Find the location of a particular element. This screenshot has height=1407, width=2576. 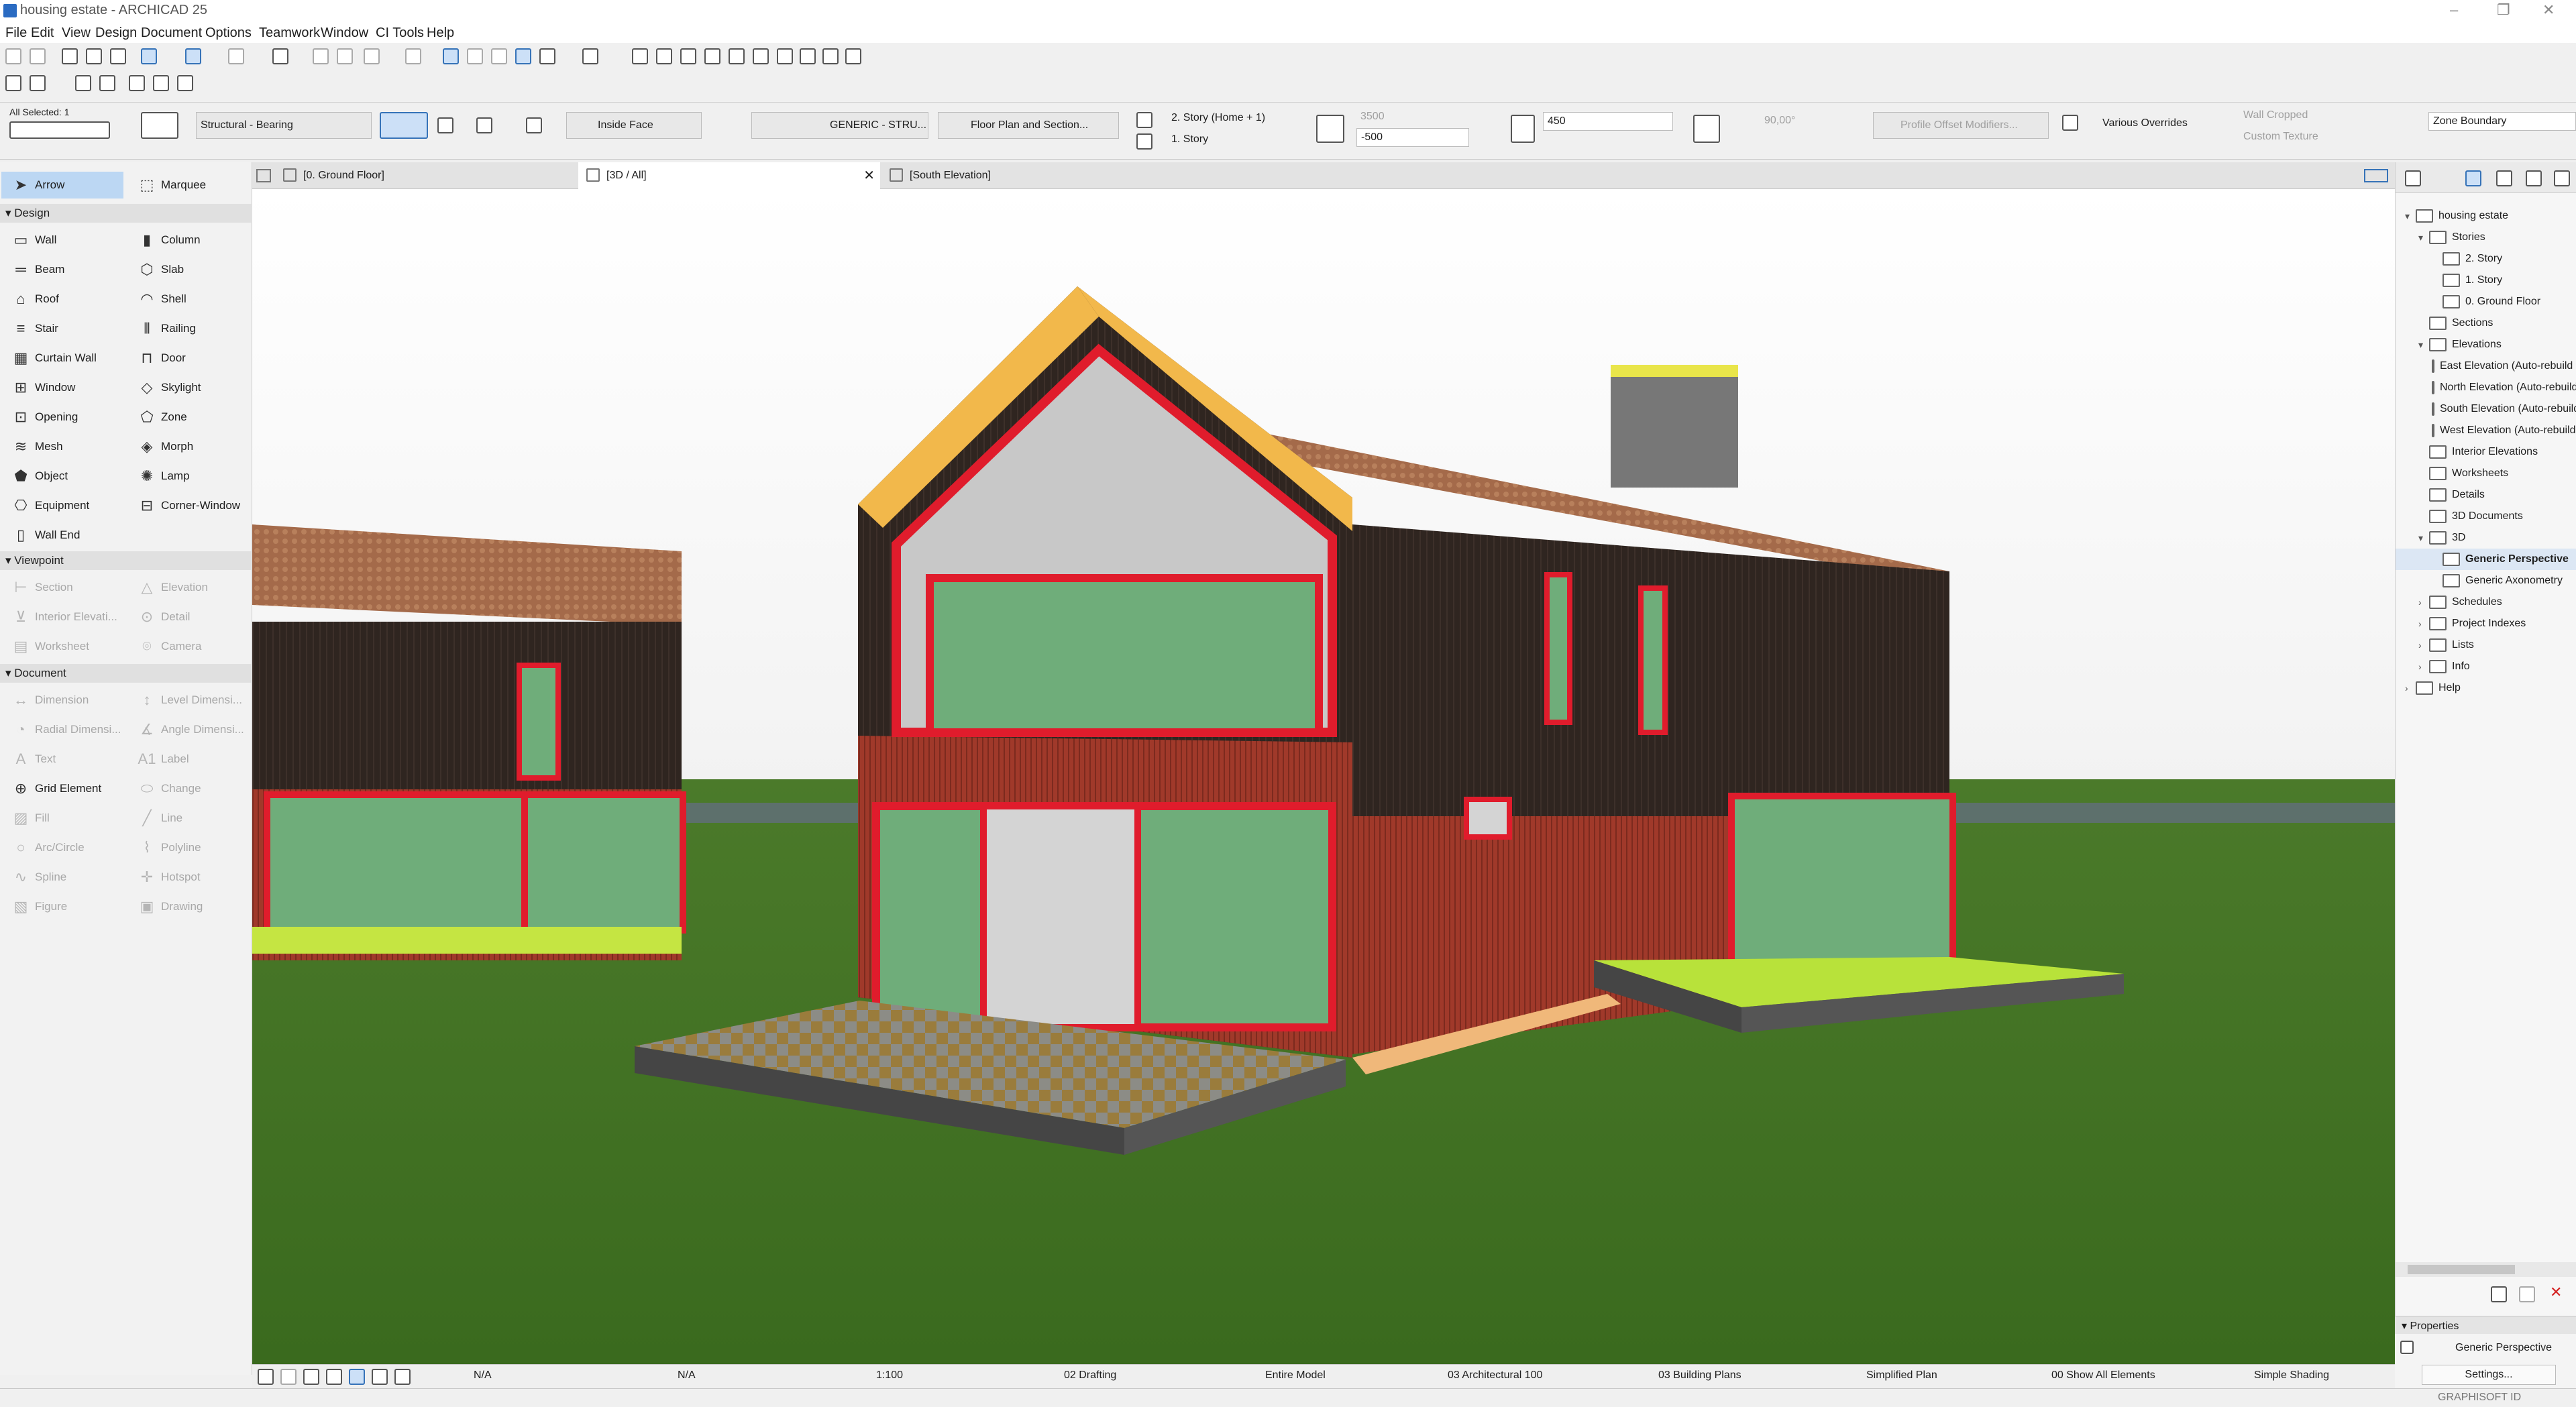

drafting-aids-icon is located at coordinates (547, 56).